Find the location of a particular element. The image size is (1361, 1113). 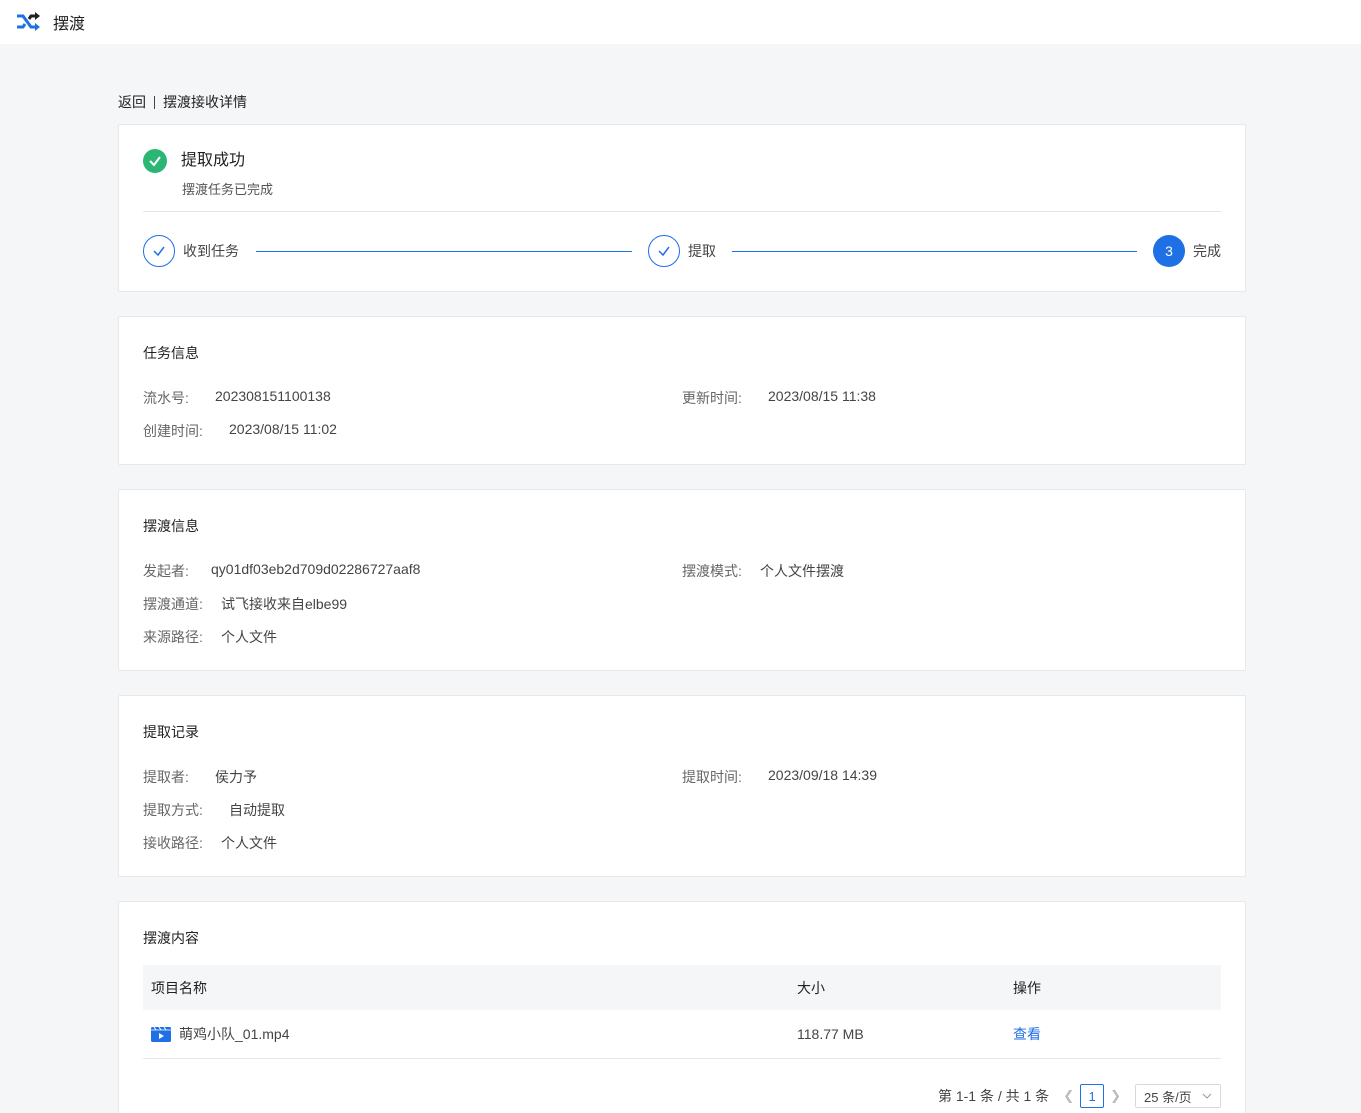

page-button: 1 is located at coordinates (1092, 1096).